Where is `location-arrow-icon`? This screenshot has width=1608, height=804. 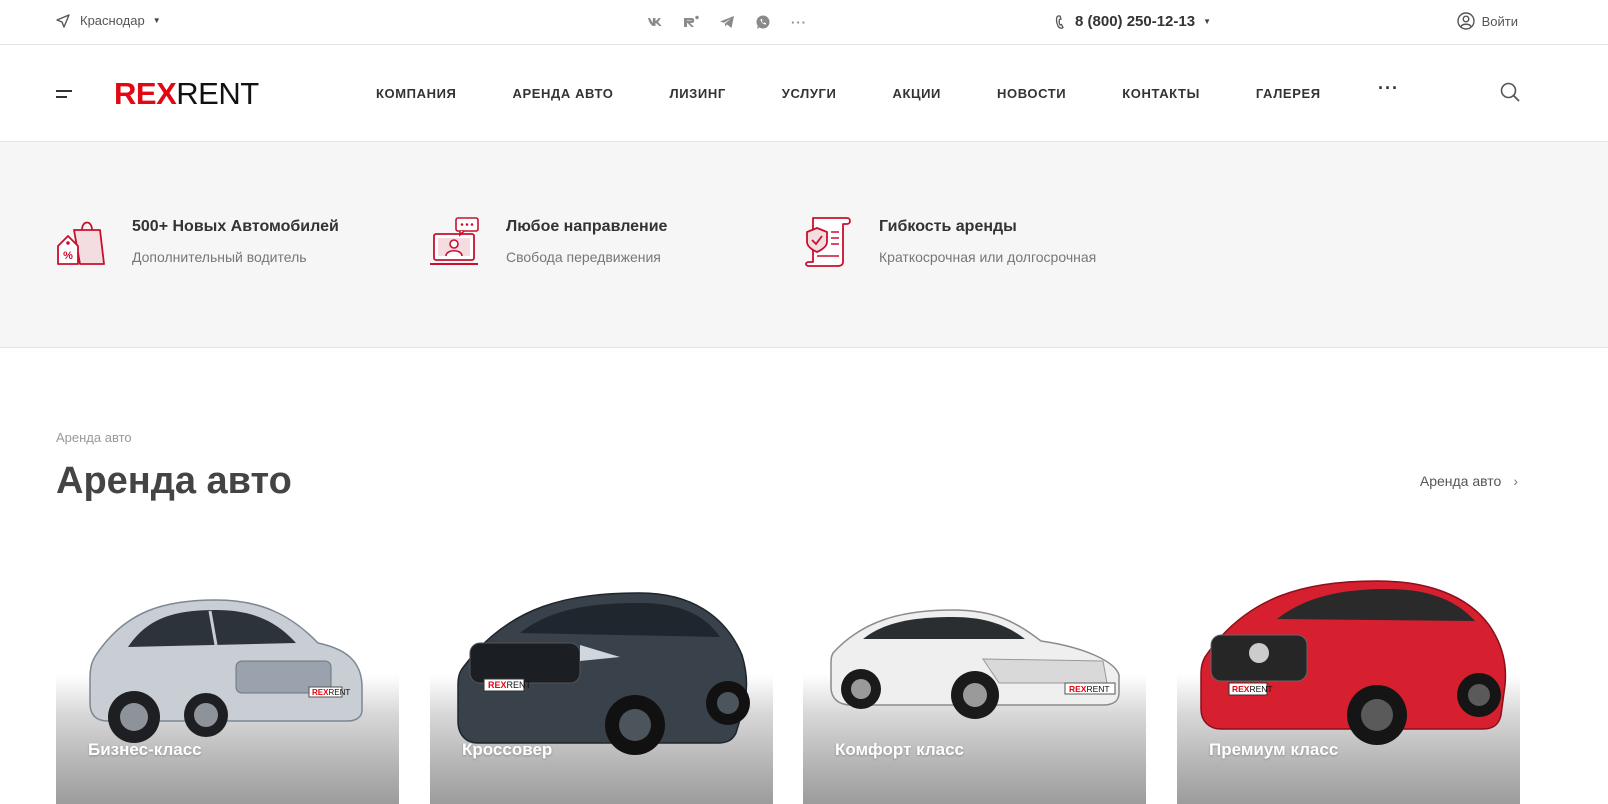
location-arrow-icon is located at coordinates (63, 20).